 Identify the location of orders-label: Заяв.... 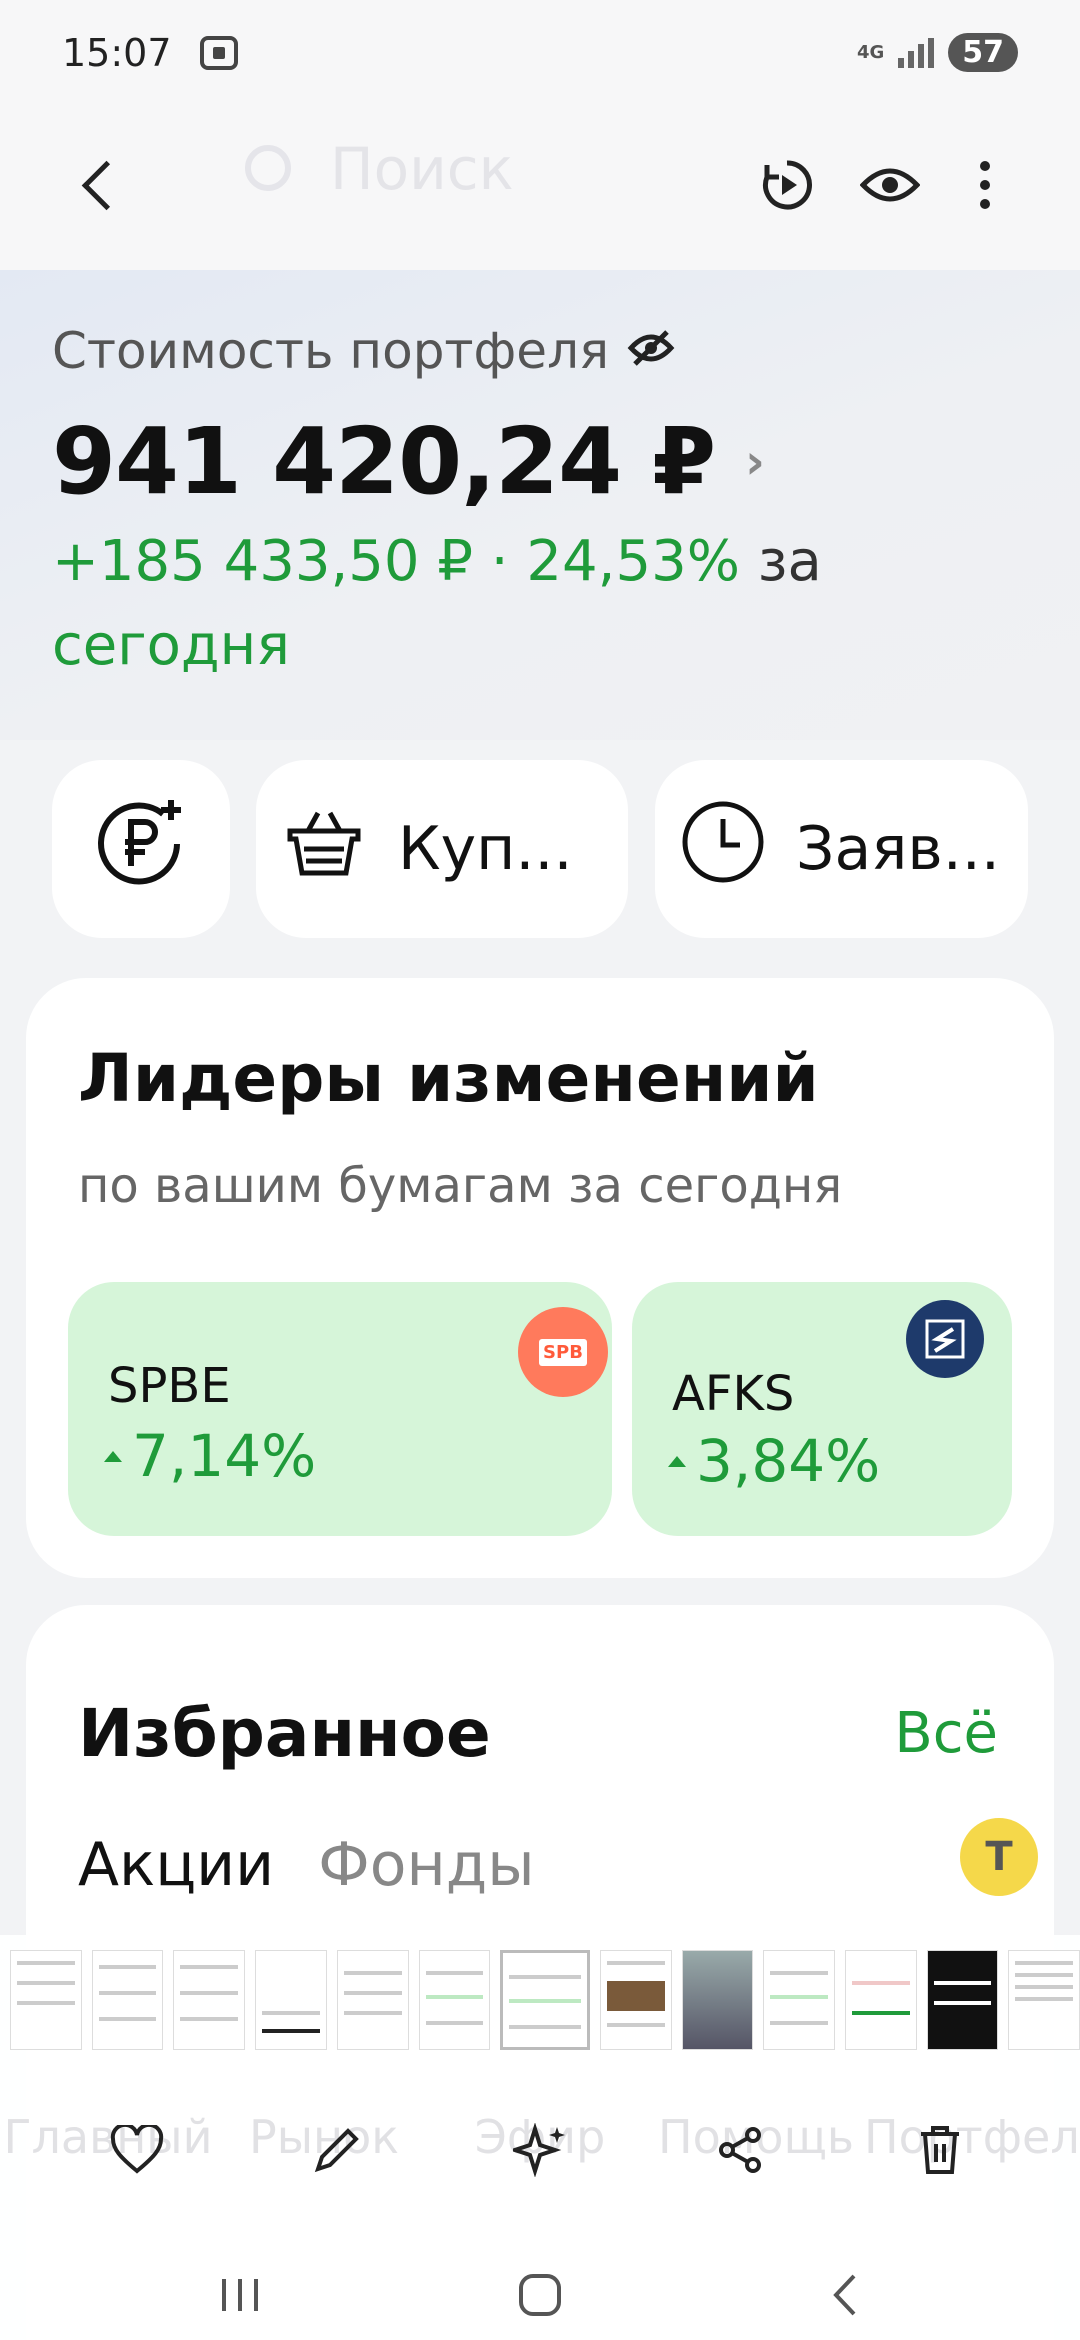
(898, 849).